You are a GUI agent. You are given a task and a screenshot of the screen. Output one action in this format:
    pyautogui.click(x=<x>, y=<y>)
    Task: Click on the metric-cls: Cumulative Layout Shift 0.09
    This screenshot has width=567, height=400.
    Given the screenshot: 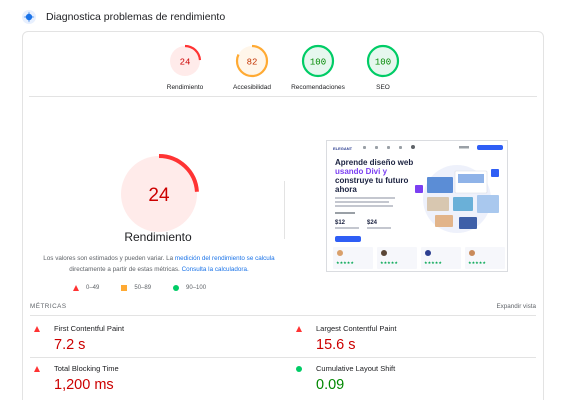 What is the action you would take?
    pyautogui.click(x=416, y=378)
    